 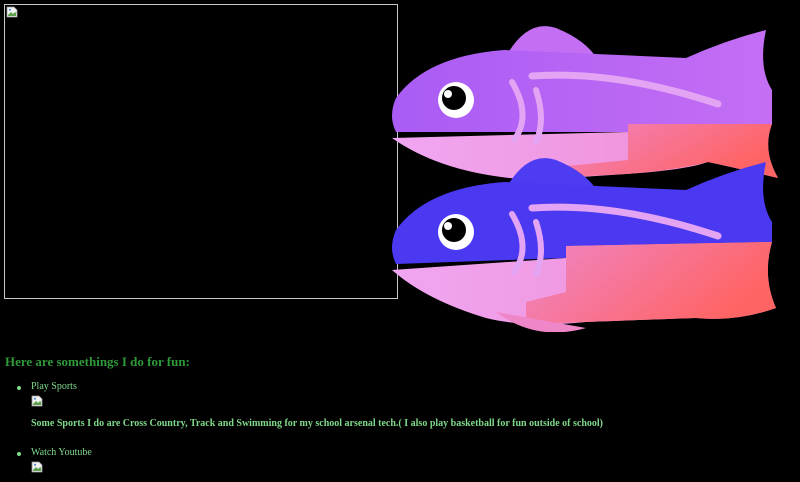 What do you see at coordinates (301, 461) in the screenshot?
I see `list-item-watch-youtube: Watch Youtube` at bounding box center [301, 461].